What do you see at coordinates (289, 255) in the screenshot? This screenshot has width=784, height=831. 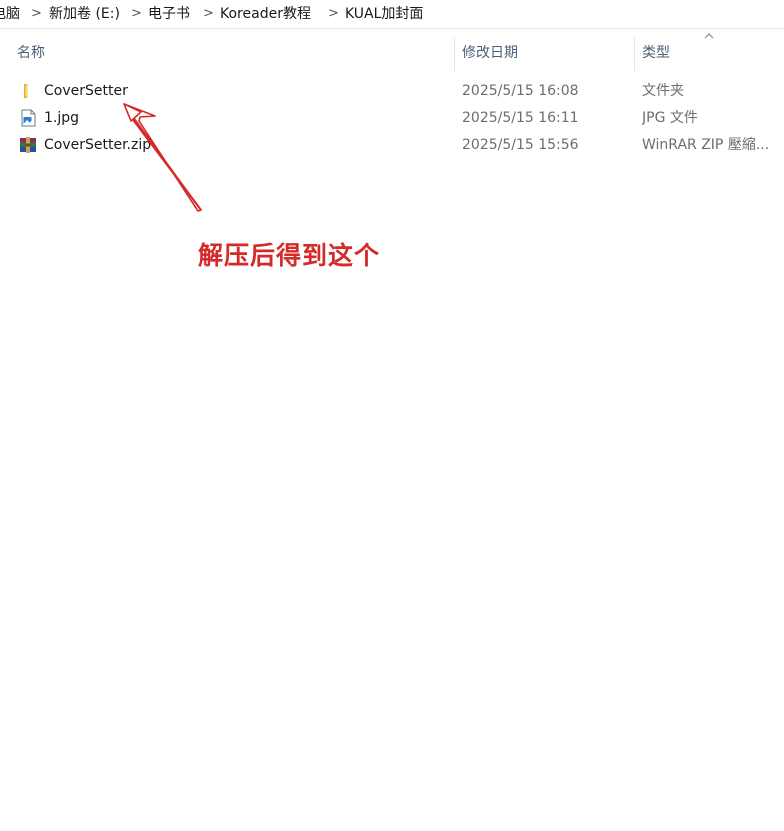 I see `annotation-label: 解压后得到这个` at bounding box center [289, 255].